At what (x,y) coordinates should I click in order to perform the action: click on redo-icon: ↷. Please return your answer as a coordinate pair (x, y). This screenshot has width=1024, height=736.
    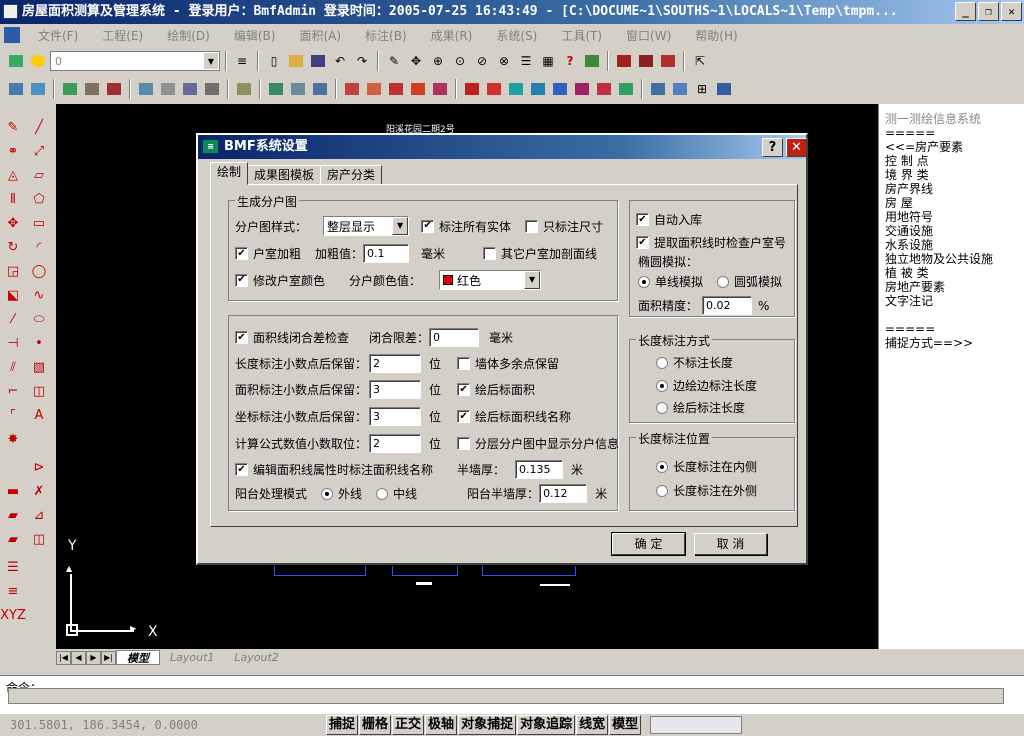
    Looking at the image, I should click on (362, 61).